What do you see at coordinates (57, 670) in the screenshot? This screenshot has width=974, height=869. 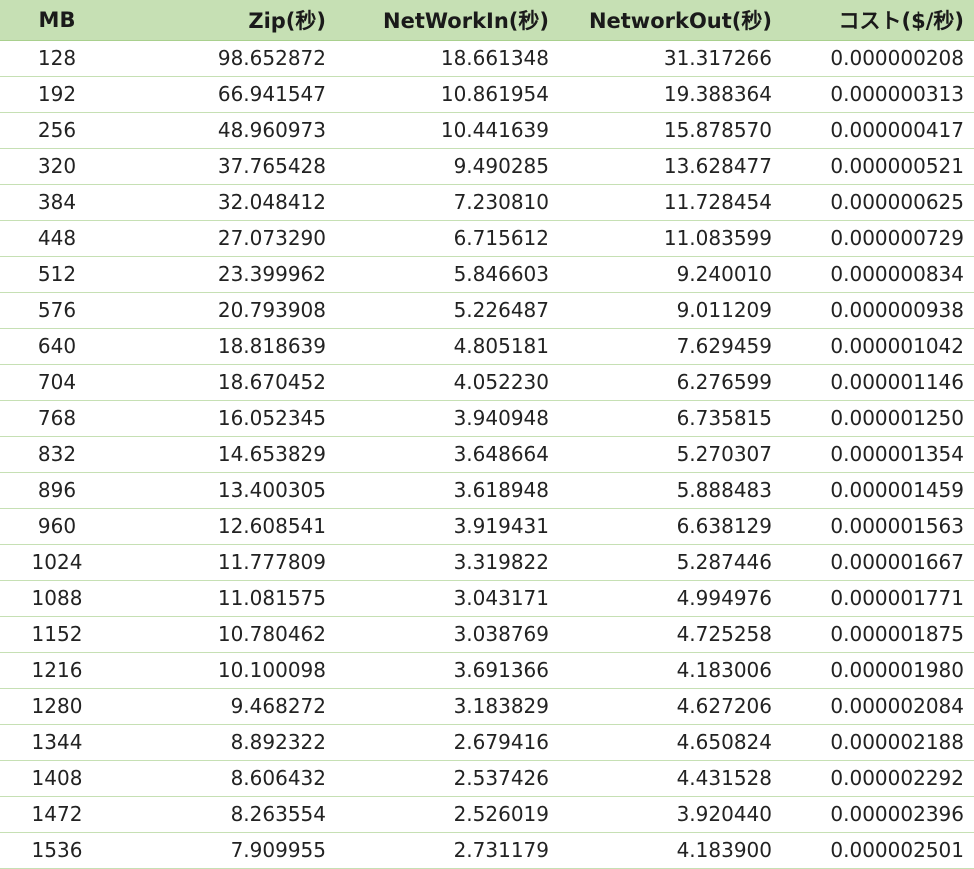 I see `cell-mb: 1216` at bounding box center [57, 670].